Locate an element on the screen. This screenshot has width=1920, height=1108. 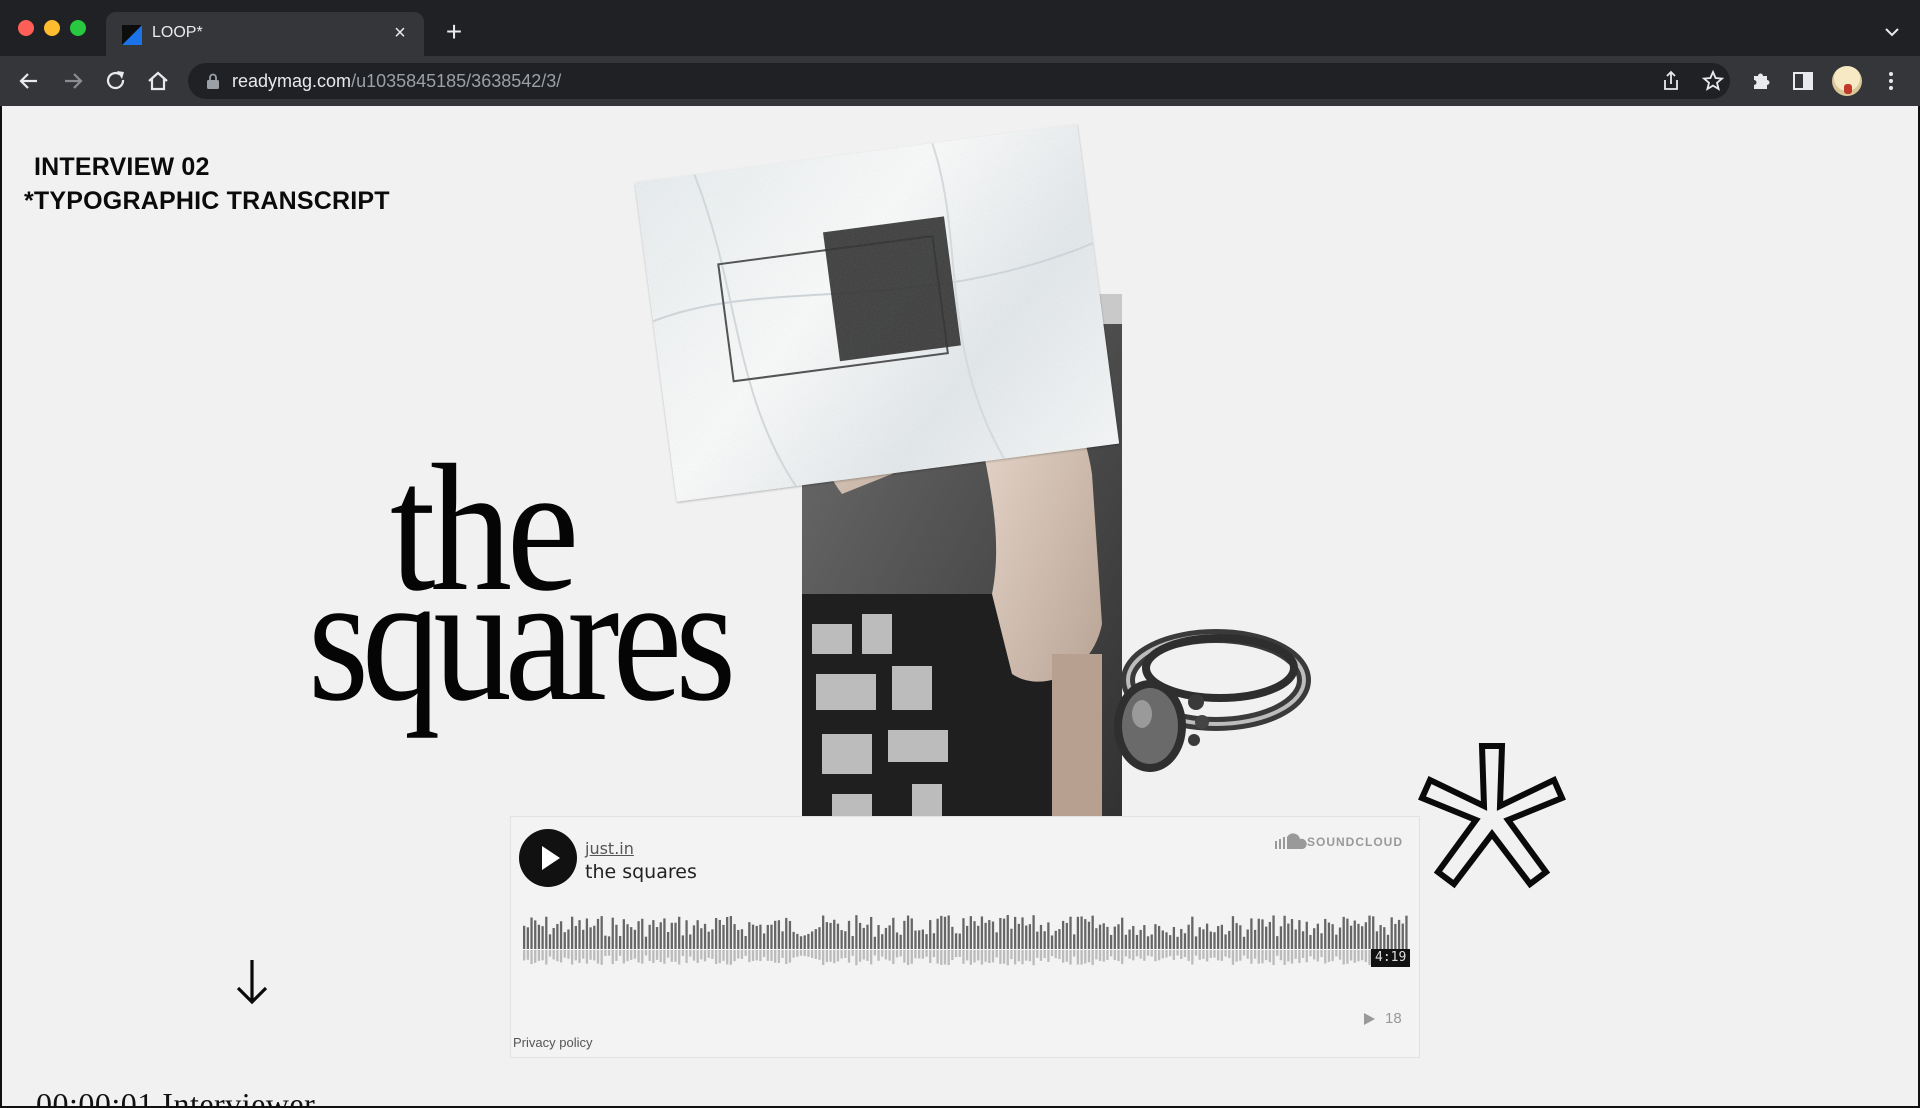
more-menu-icon is located at coordinates (1891, 81).